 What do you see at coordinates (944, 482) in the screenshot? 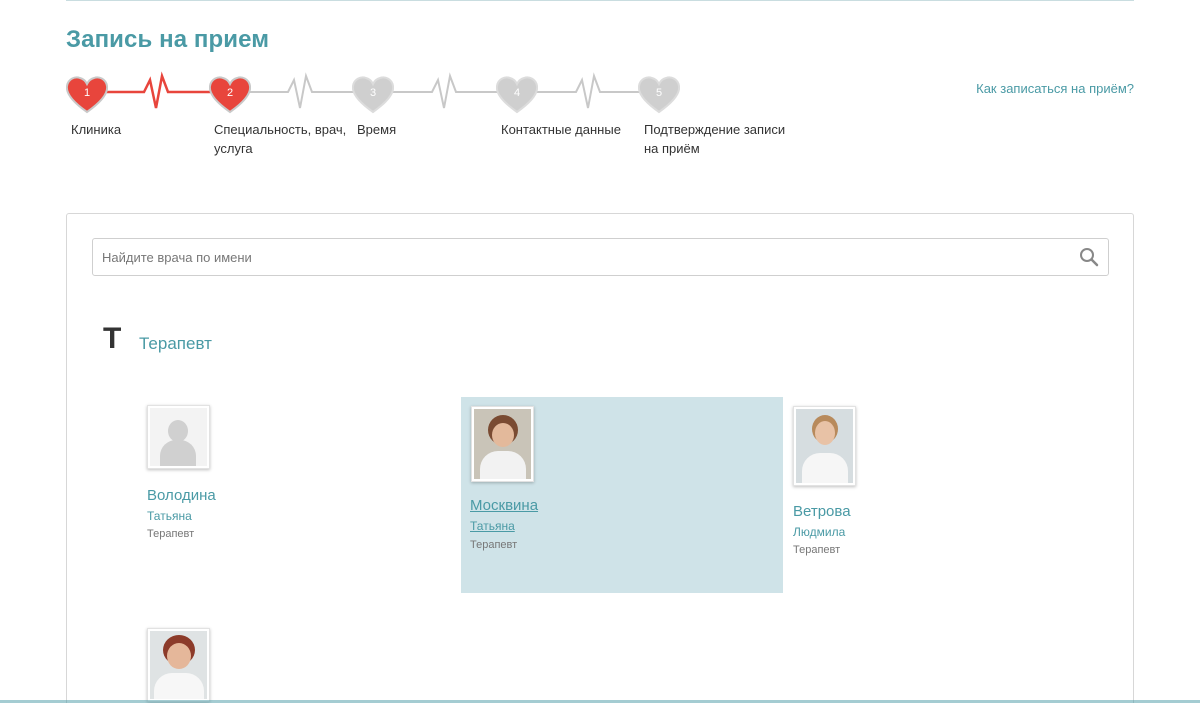
I see `doctor-card-vetrova: Ветрова Людмила Терапевт` at bounding box center [944, 482].